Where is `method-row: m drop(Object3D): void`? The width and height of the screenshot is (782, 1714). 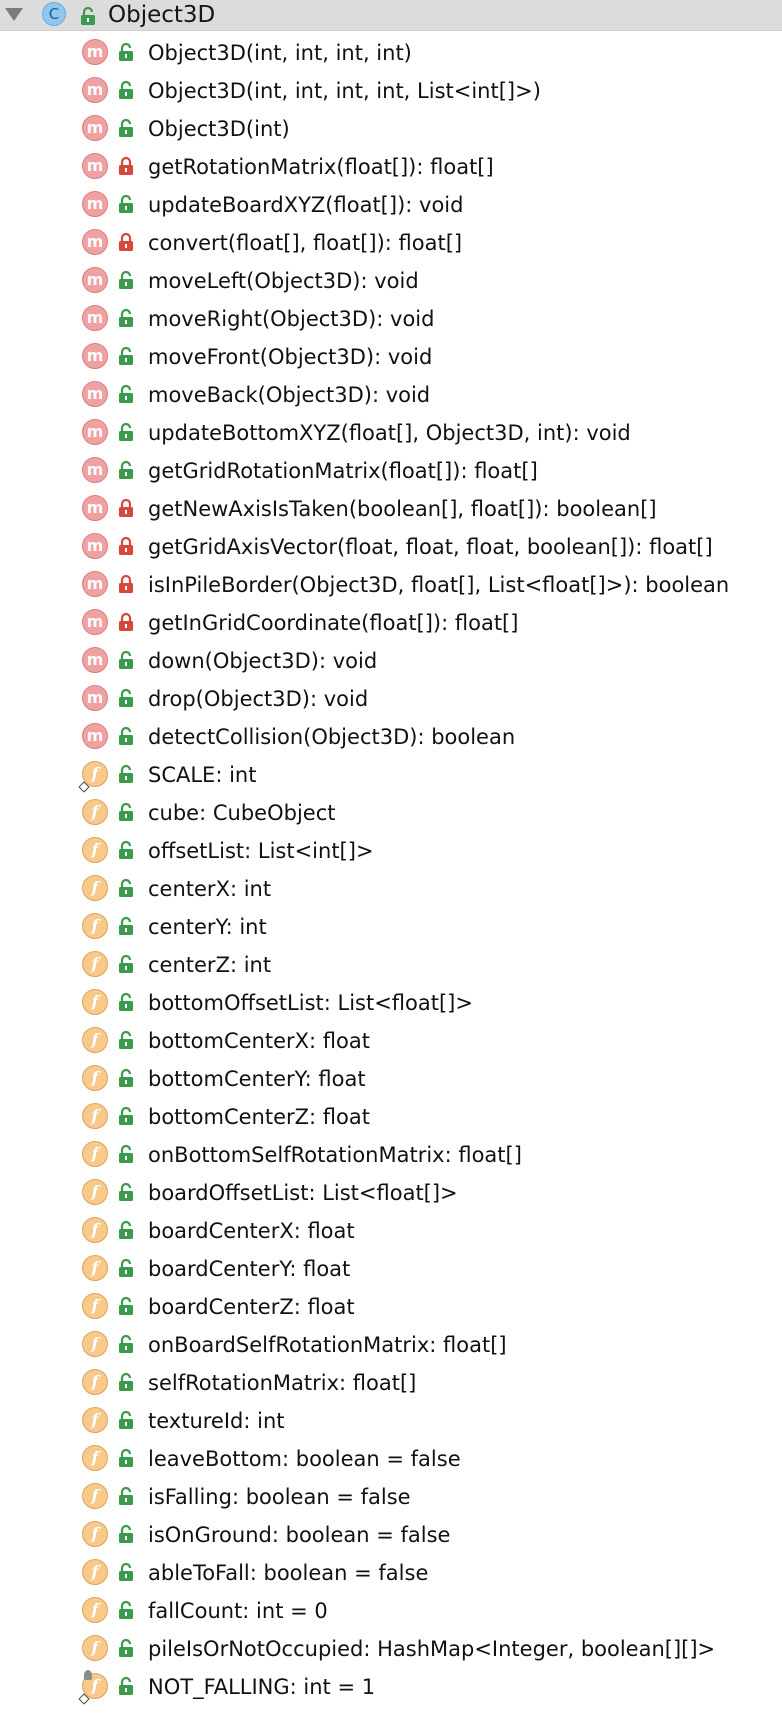
method-row: m drop(Object3D): void is located at coordinates (391, 699).